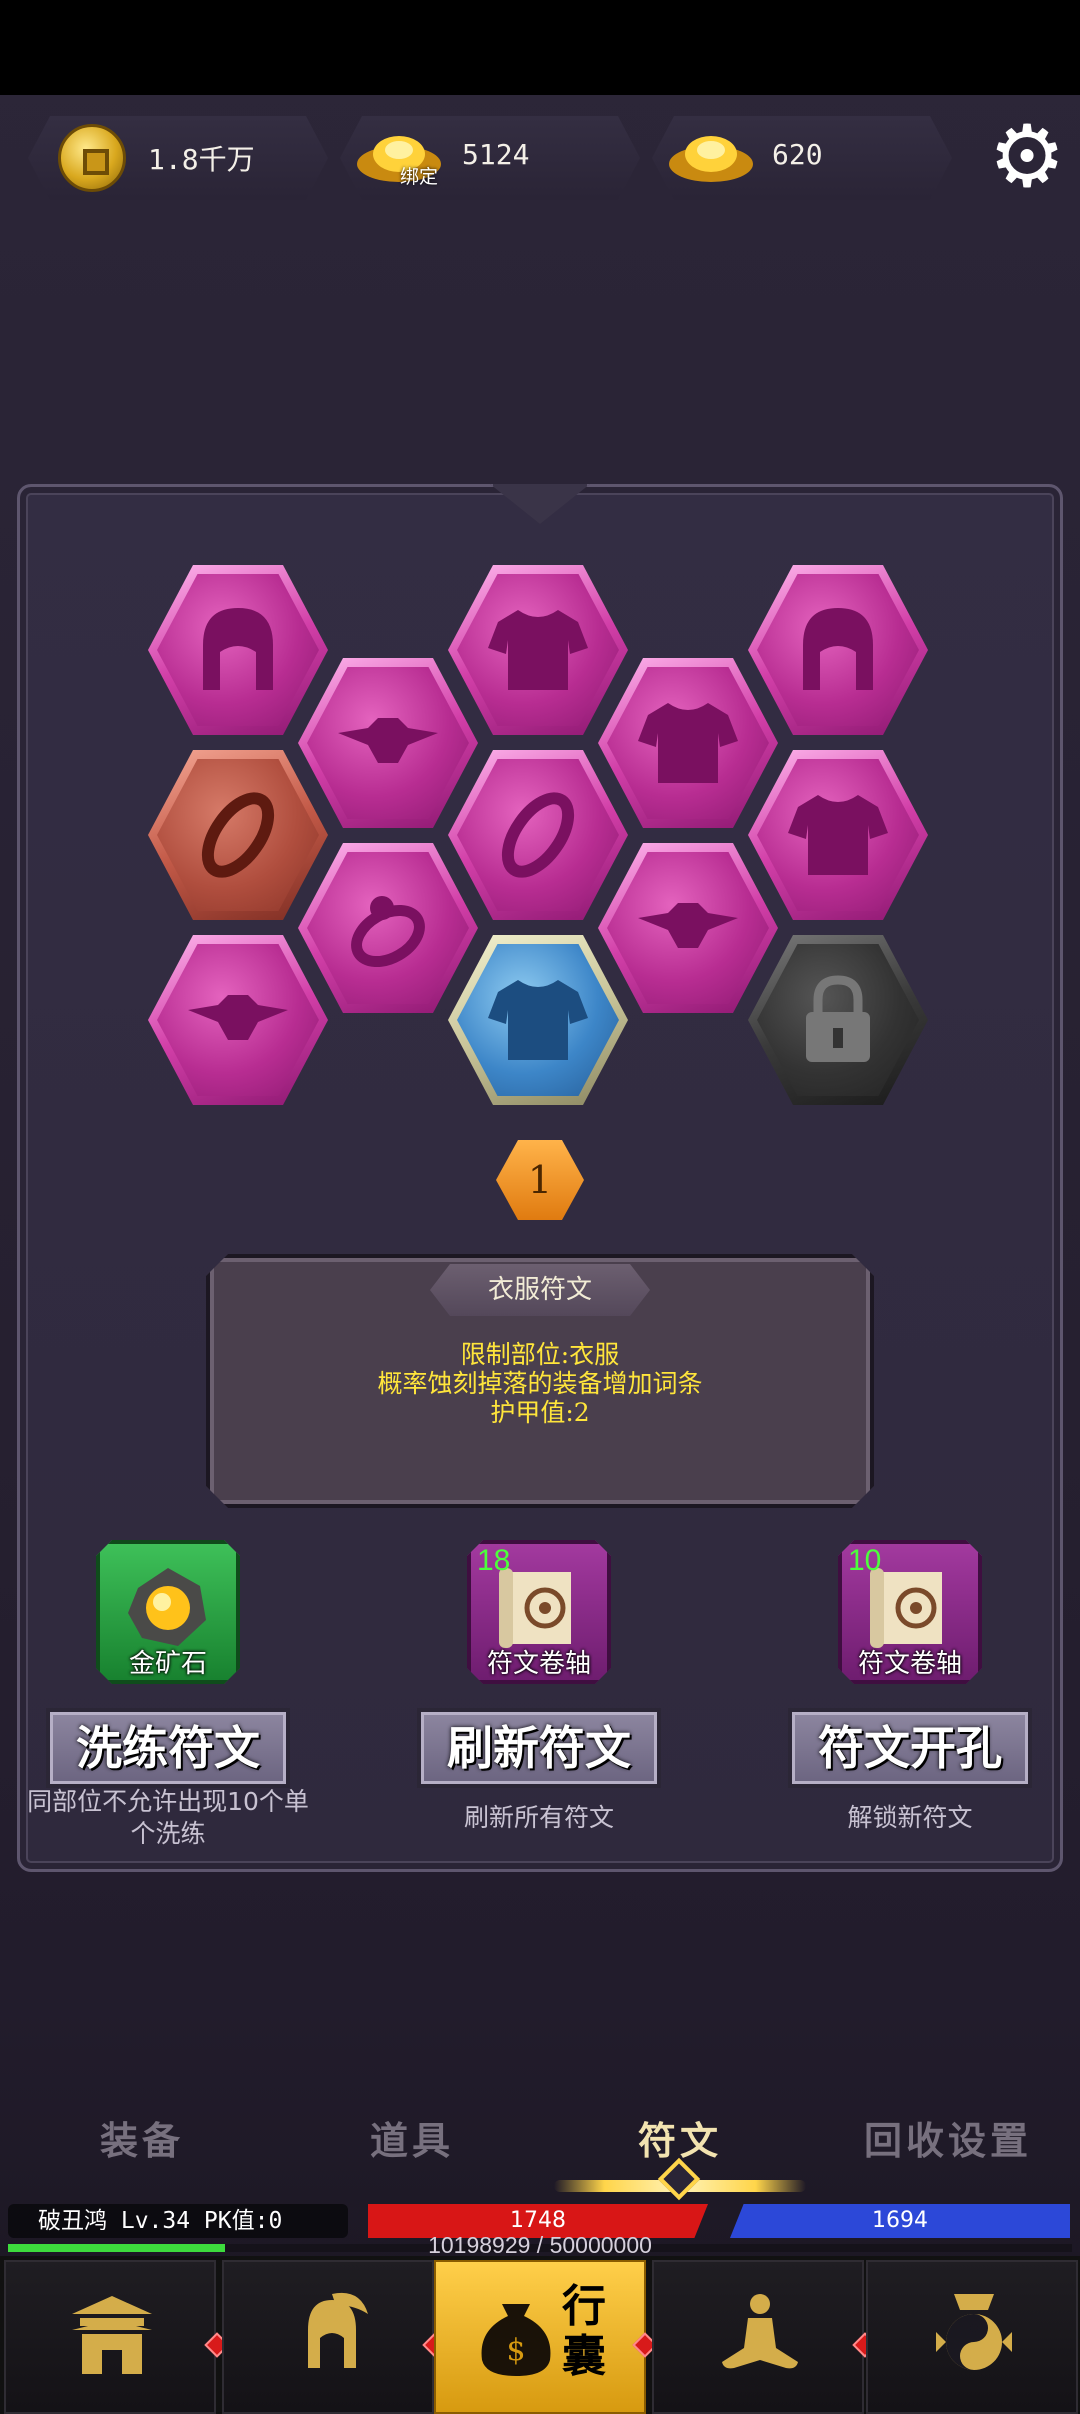 The height and width of the screenshot is (2414, 1080). I want to click on bound-gold-amount: 5124, so click(496, 154).